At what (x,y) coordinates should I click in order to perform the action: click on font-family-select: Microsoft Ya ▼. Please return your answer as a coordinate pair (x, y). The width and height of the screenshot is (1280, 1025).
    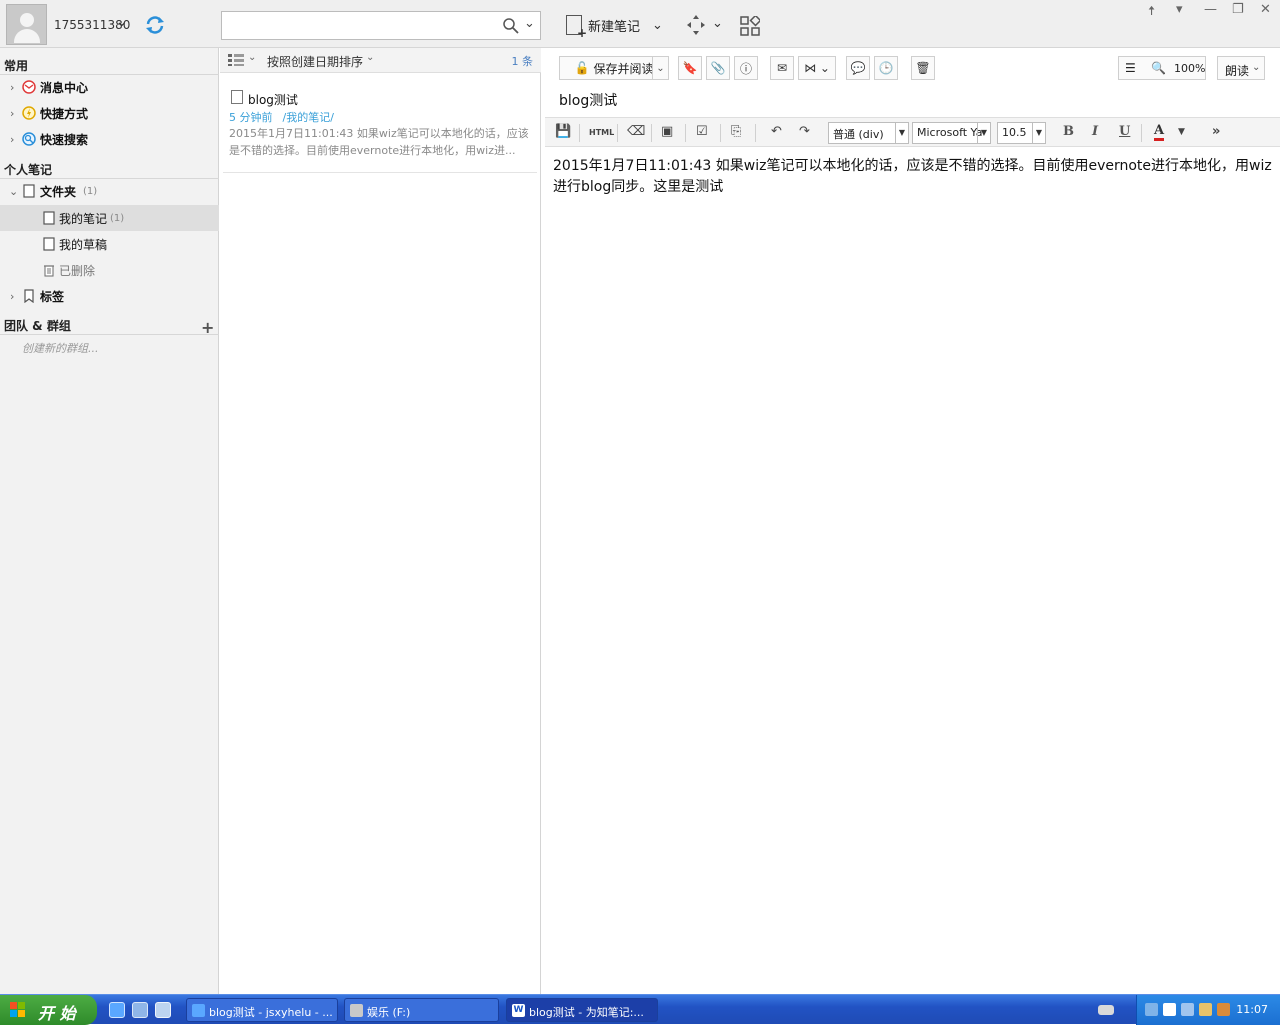
    Looking at the image, I should click on (951, 133).